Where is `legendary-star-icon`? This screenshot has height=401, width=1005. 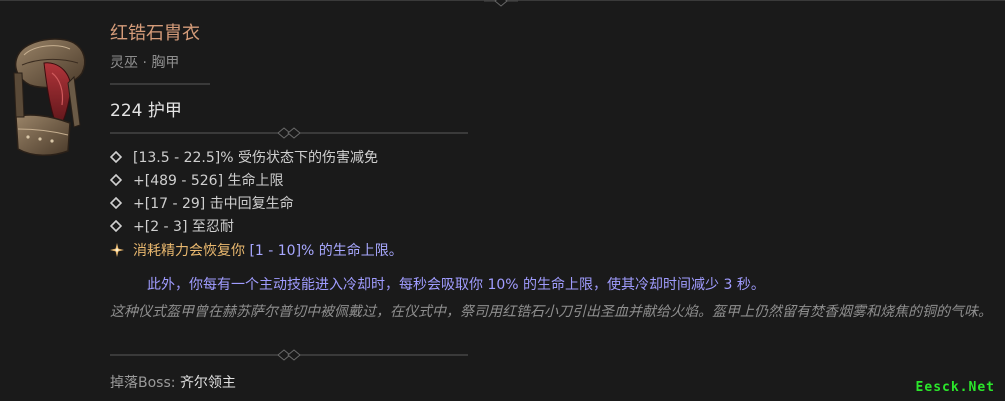 legendary-star-icon is located at coordinates (117, 250).